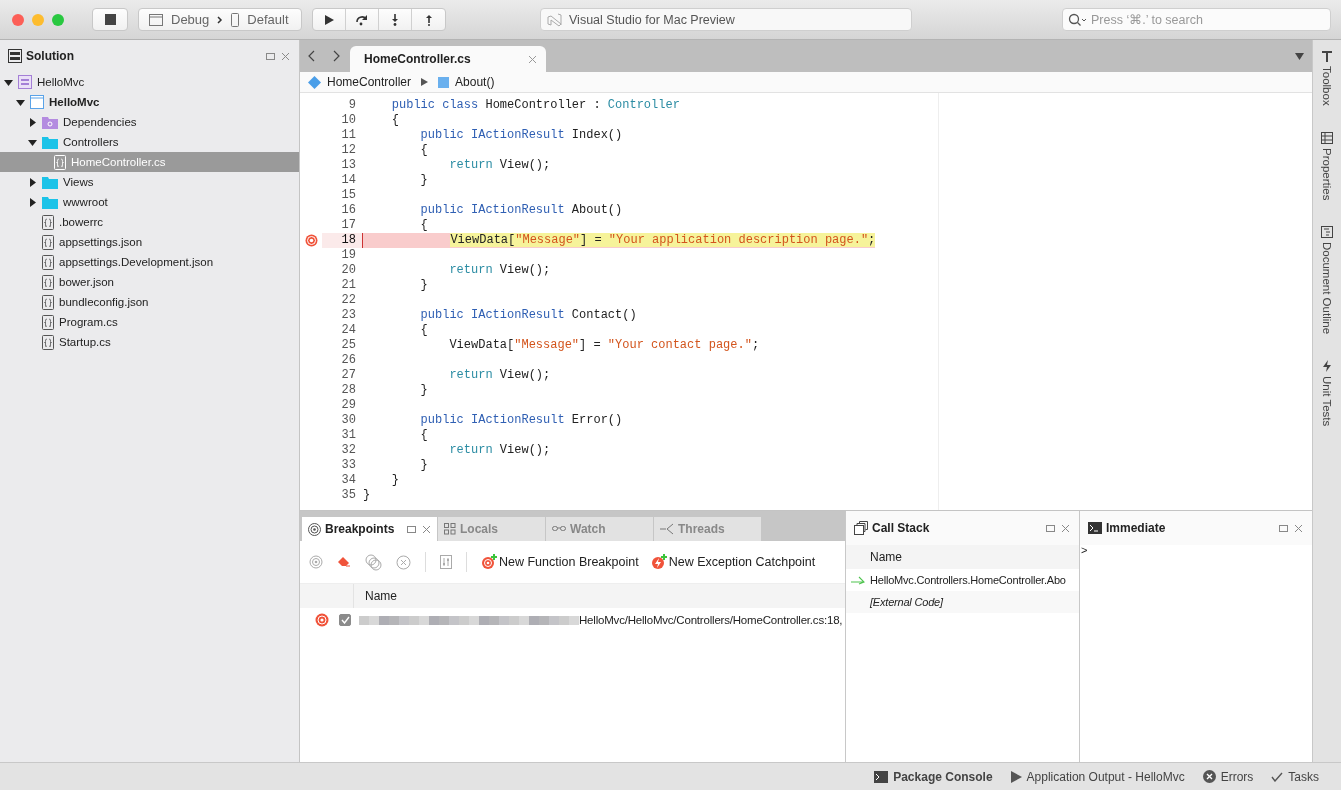 This screenshot has width=1341, height=790. I want to click on expand-arrow-icon, so click(32, 122).